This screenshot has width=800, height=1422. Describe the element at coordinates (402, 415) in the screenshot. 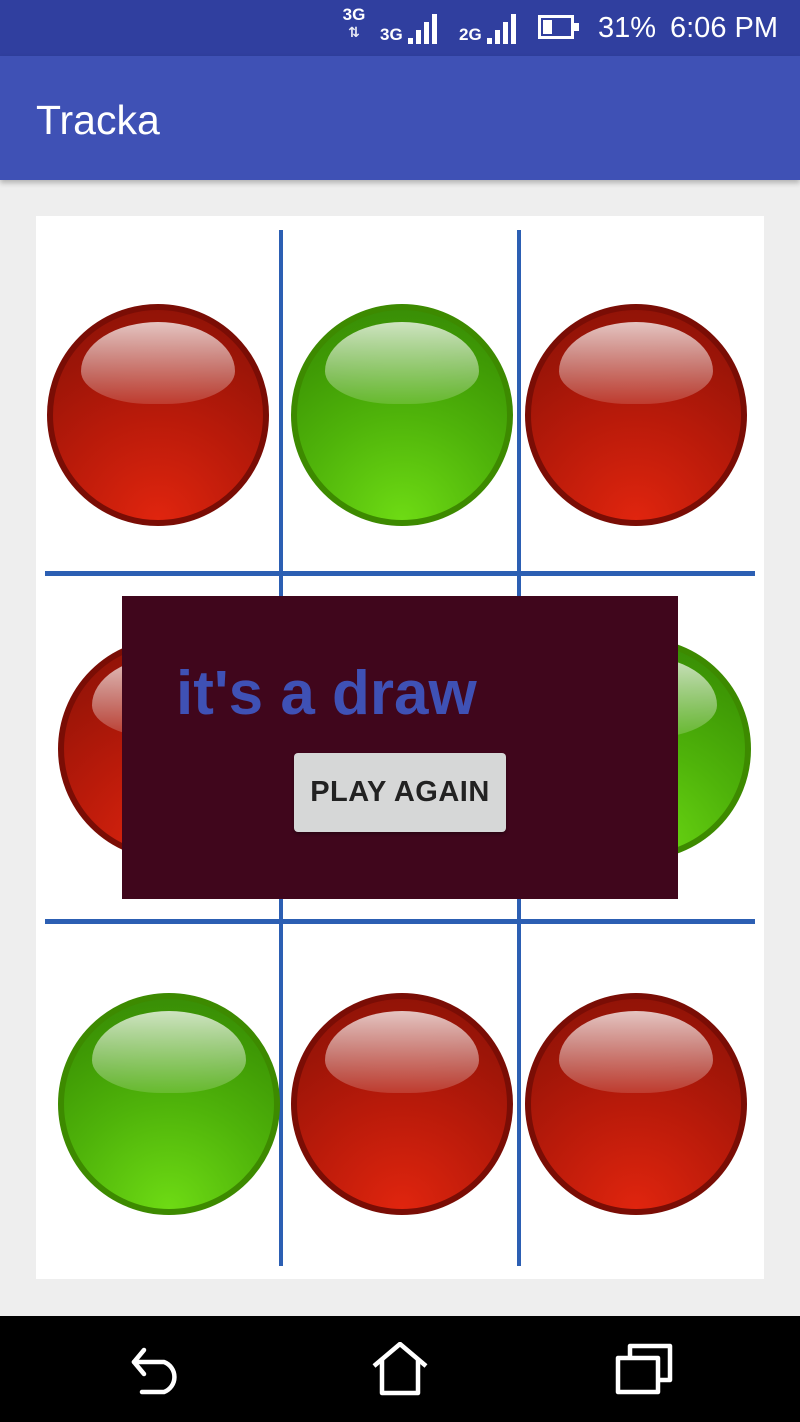

I see `cell-r1c2-green-piece` at that location.